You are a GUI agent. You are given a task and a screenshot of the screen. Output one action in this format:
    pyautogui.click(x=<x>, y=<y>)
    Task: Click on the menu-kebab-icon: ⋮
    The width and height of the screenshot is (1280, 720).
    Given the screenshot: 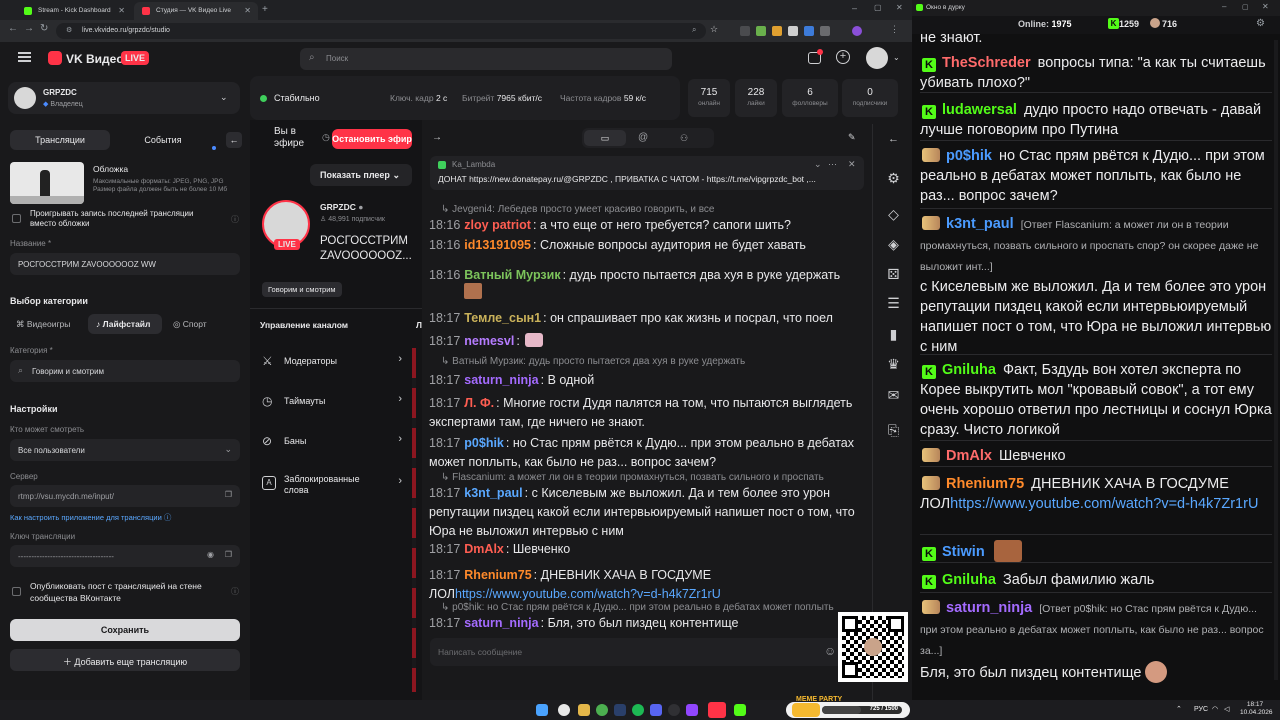 What is the action you would take?
    pyautogui.click(x=894, y=29)
    